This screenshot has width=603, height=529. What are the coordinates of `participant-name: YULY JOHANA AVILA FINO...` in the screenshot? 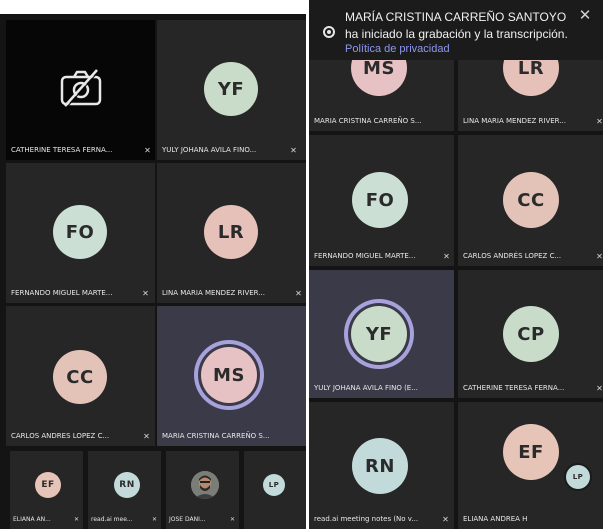 It's located at (209, 150).